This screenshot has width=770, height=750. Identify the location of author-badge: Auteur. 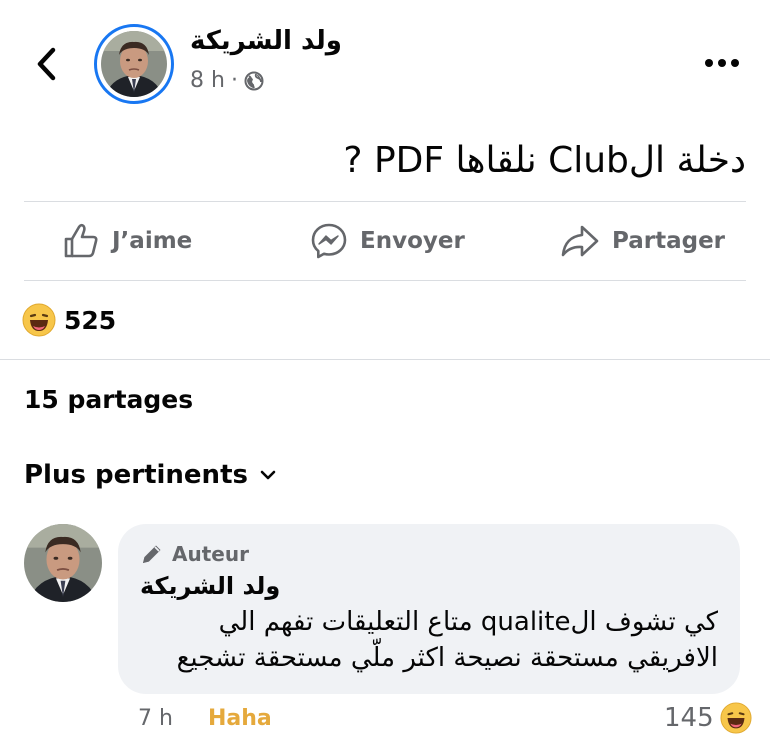
(194, 554).